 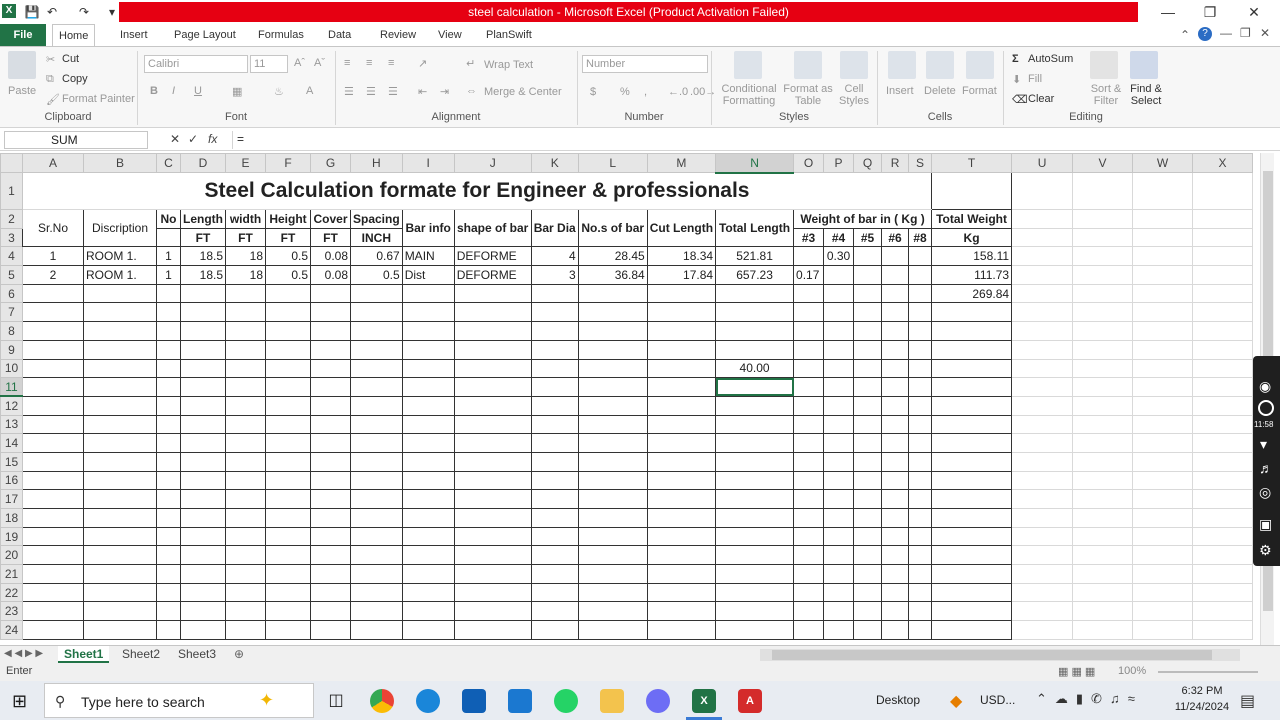 What do you see at coordinates (1103, 163) in the screenshot?
I see `column-header: V` at bounding box center [1103, 163].